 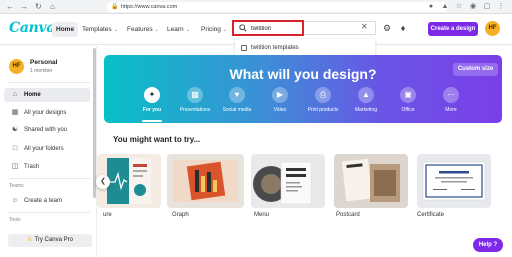 I want to click on postcard-thumbnail, so click(x=370, y=180).